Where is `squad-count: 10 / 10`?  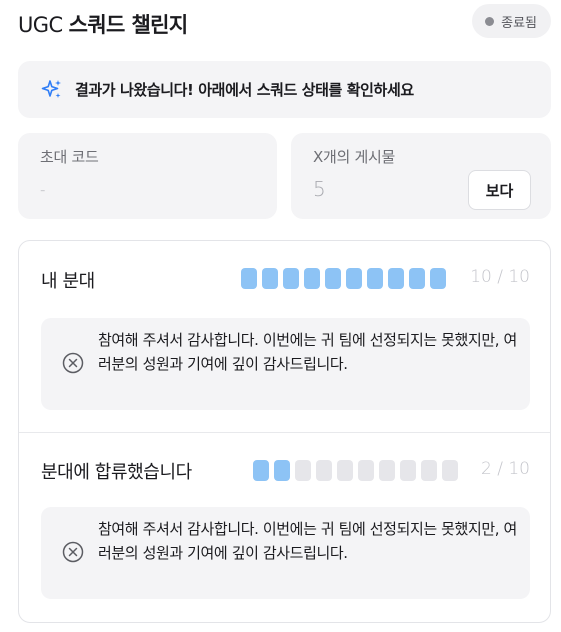 squad-count: 10 / 10 is located at coordinates (500, 277).